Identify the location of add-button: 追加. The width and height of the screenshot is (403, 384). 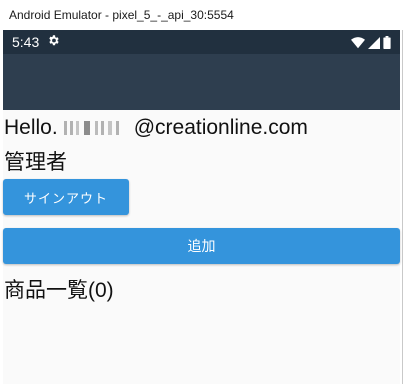
(201, 246).